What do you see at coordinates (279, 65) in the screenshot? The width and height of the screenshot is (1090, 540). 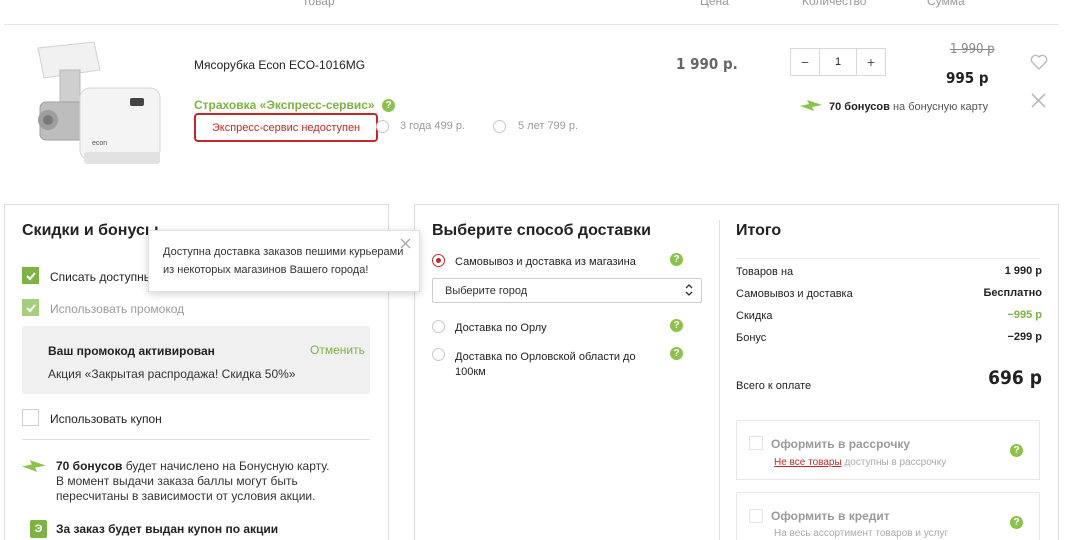 I see `product-name: Мясорубка Econ ECO-1016MG` at bounding box center [279, 65].